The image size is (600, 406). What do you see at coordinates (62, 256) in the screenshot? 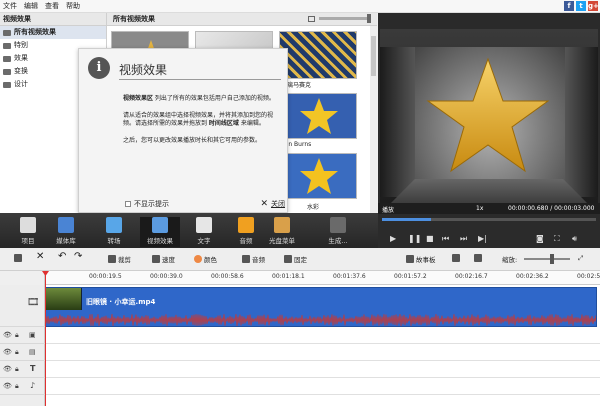
I see `undo-icon: ↶` at bounding box center [62, 256].